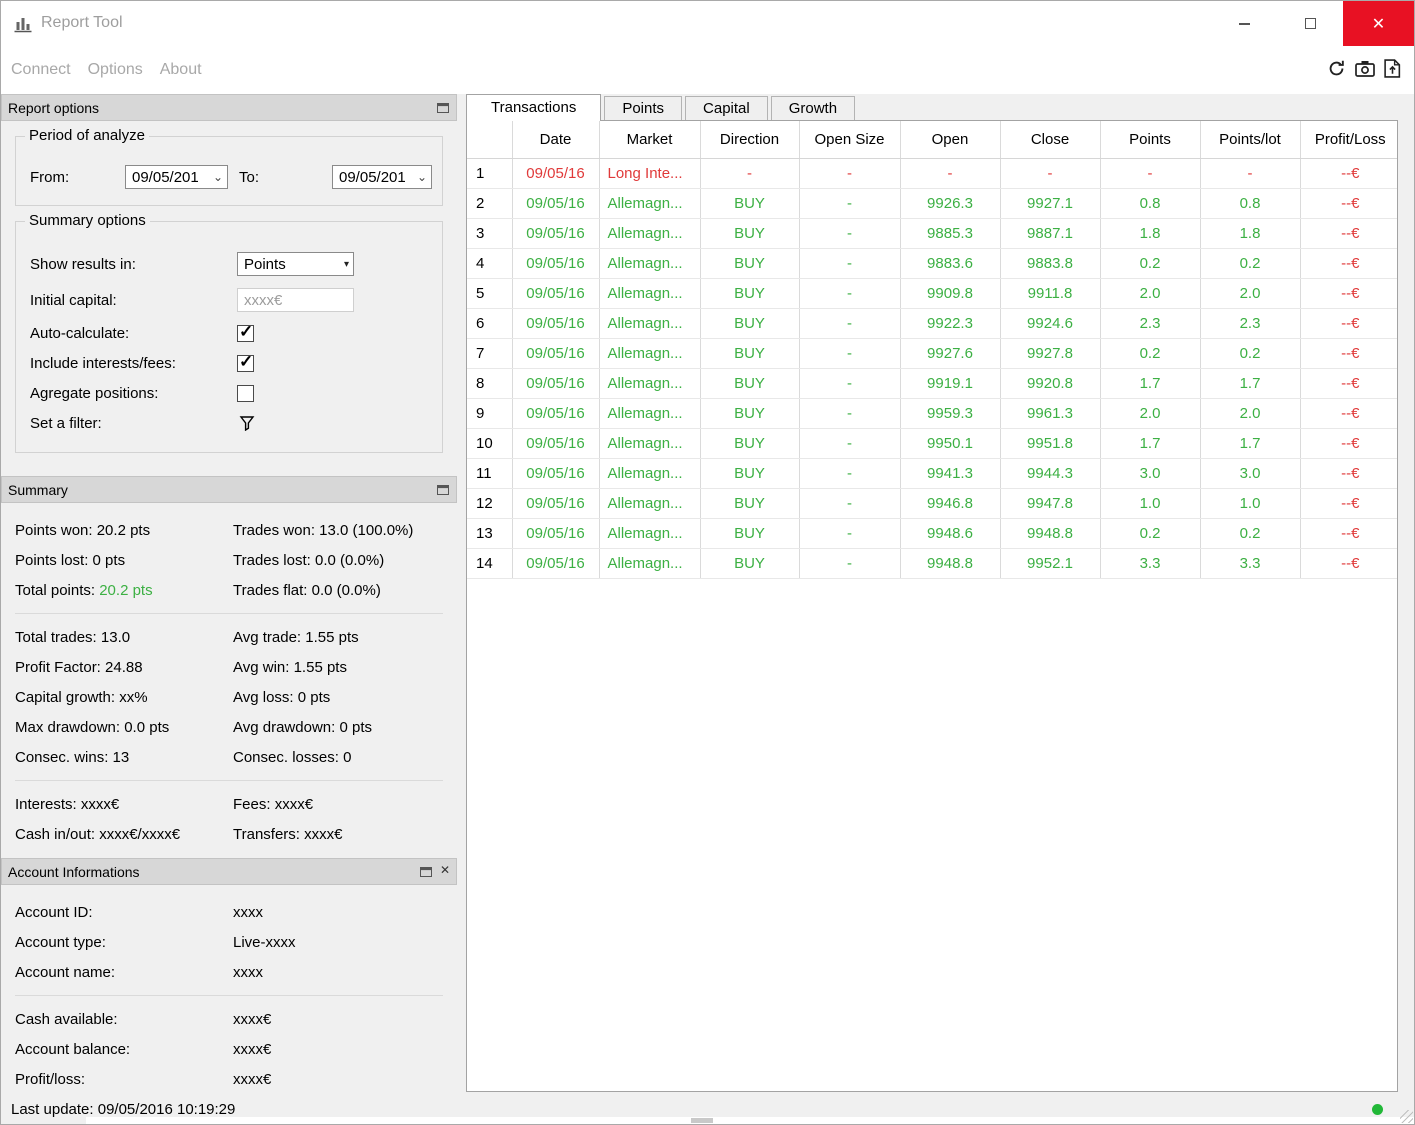 This screenshot has width=1415, height=1125. I want to click on cell-open: 9959.3, so click(950, 413).